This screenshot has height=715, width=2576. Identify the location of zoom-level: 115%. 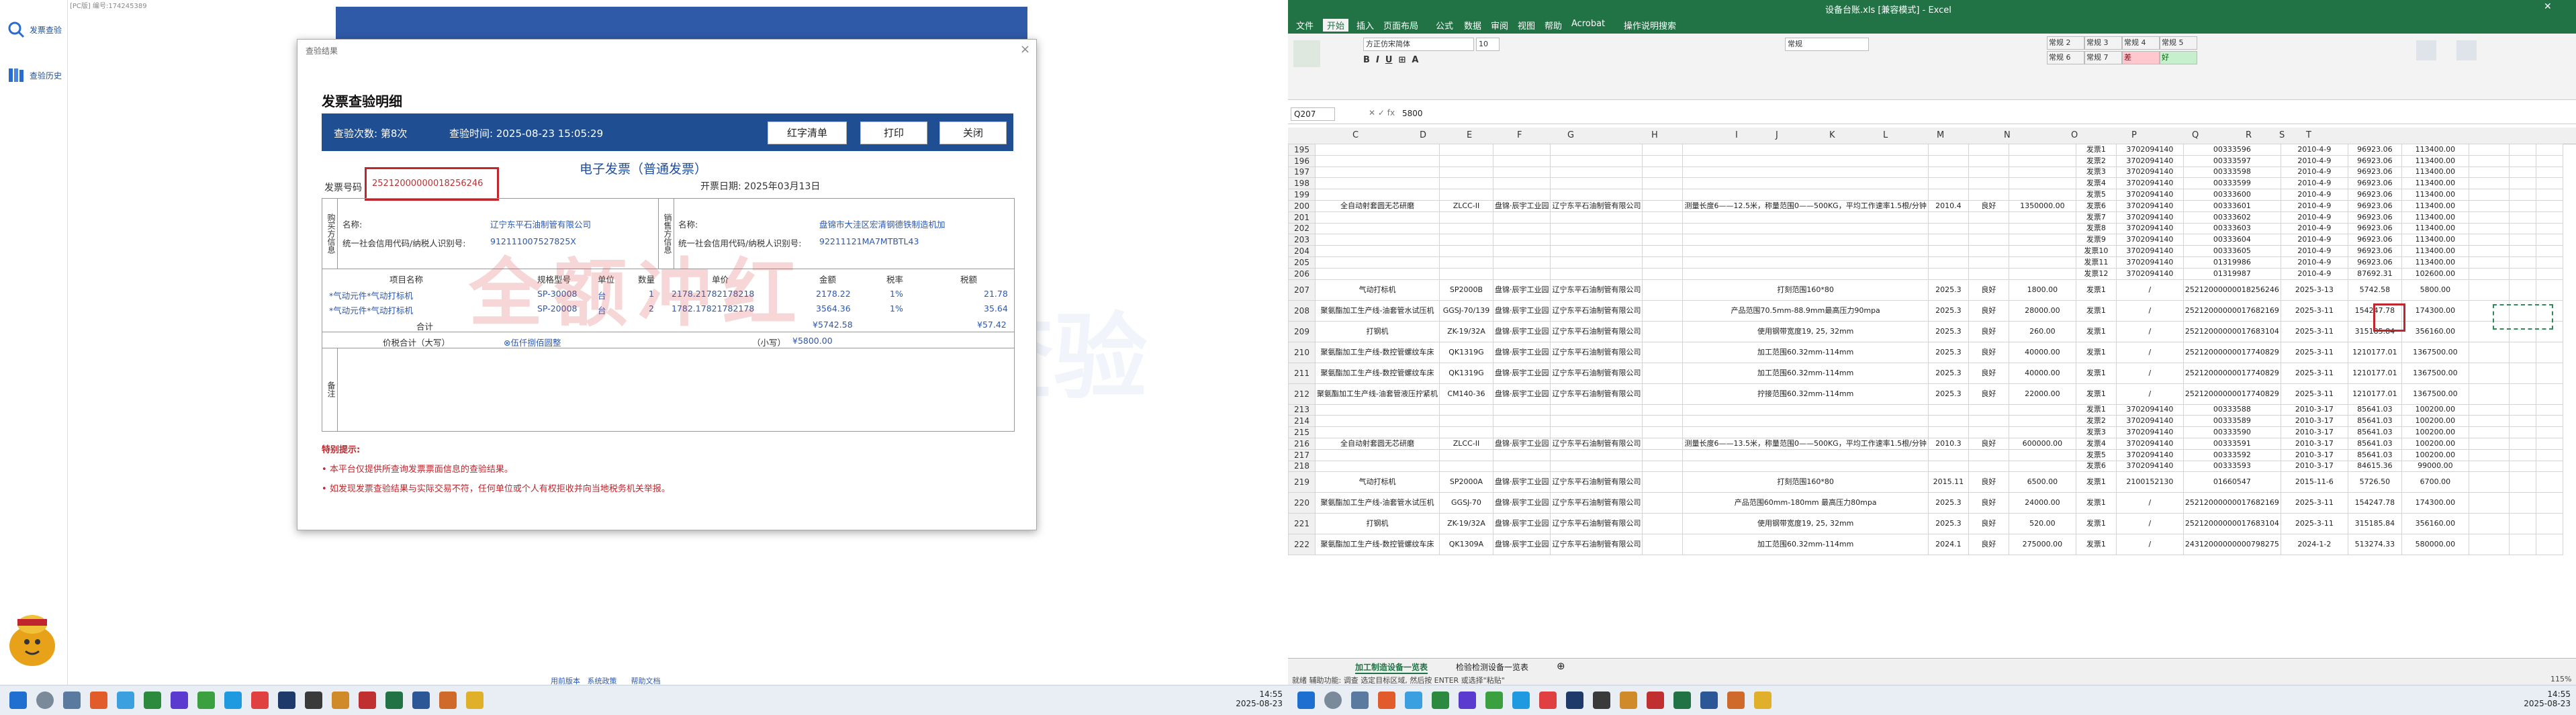
(2560, 679).